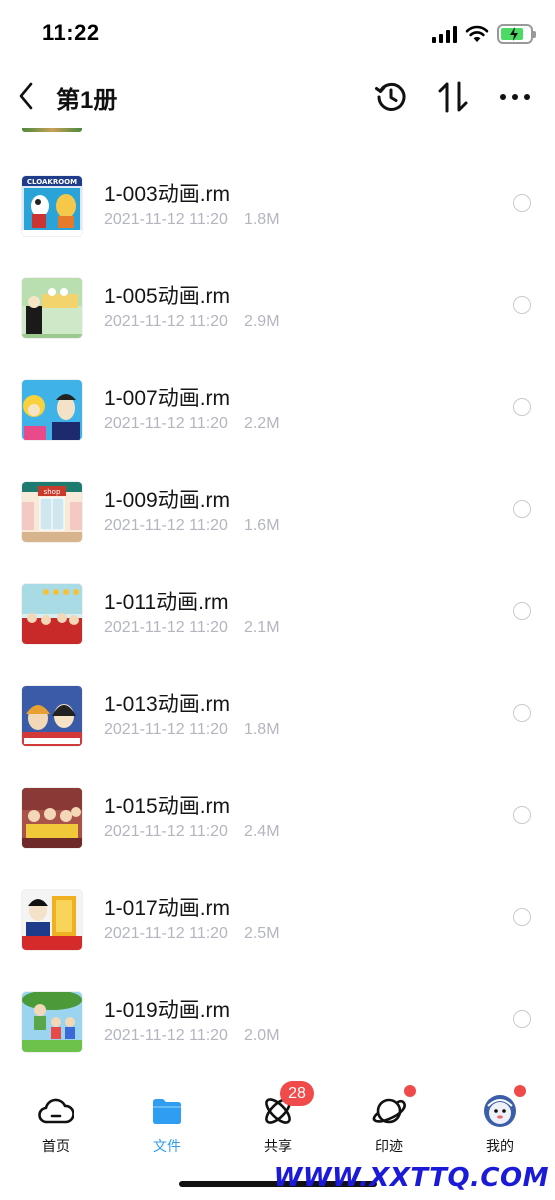 The width and height of the screenshot is (555, 1200). I want to click on file-meta: 2021-11-12 11:20 2.1M, so click(192, 628).